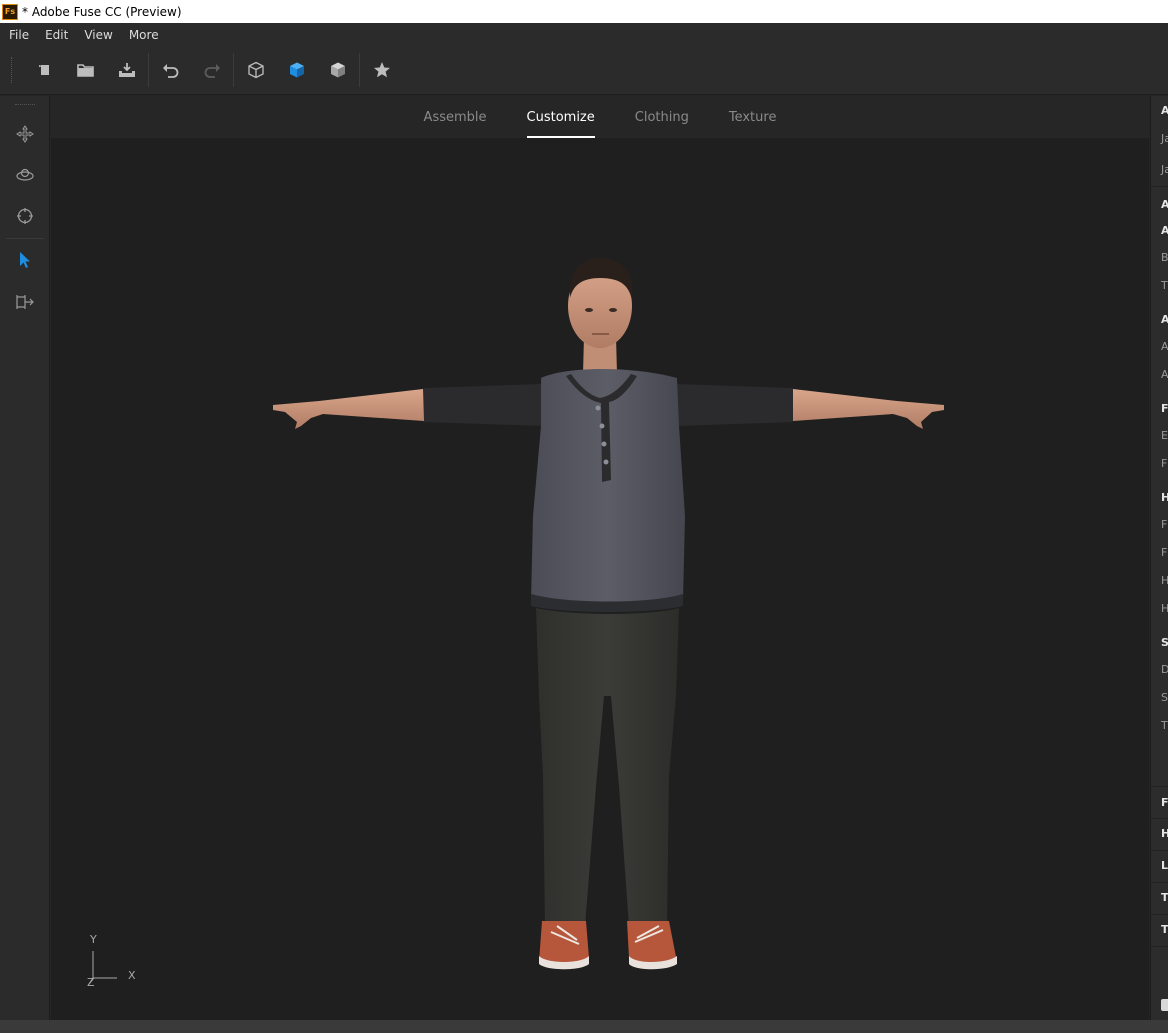 The height and width of the screenshot is (1033, 1168). I want to click on panel-slider-label: S, so click(1164, 697).